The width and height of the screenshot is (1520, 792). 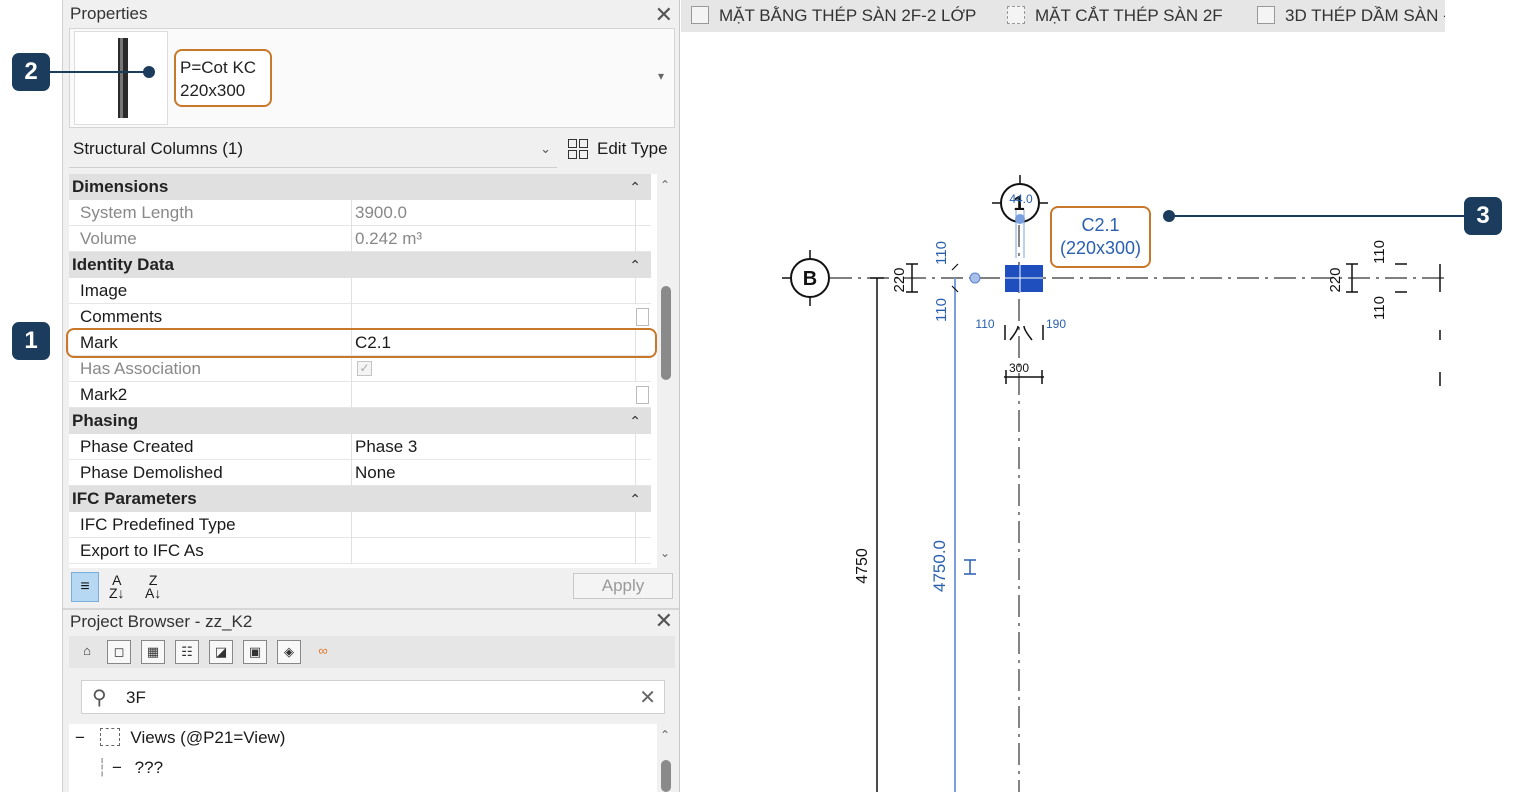 What do you see at coordinates (87, 652) in the screenshot?
I see `home-icon: ⌂` at bounding box center [87, 652].